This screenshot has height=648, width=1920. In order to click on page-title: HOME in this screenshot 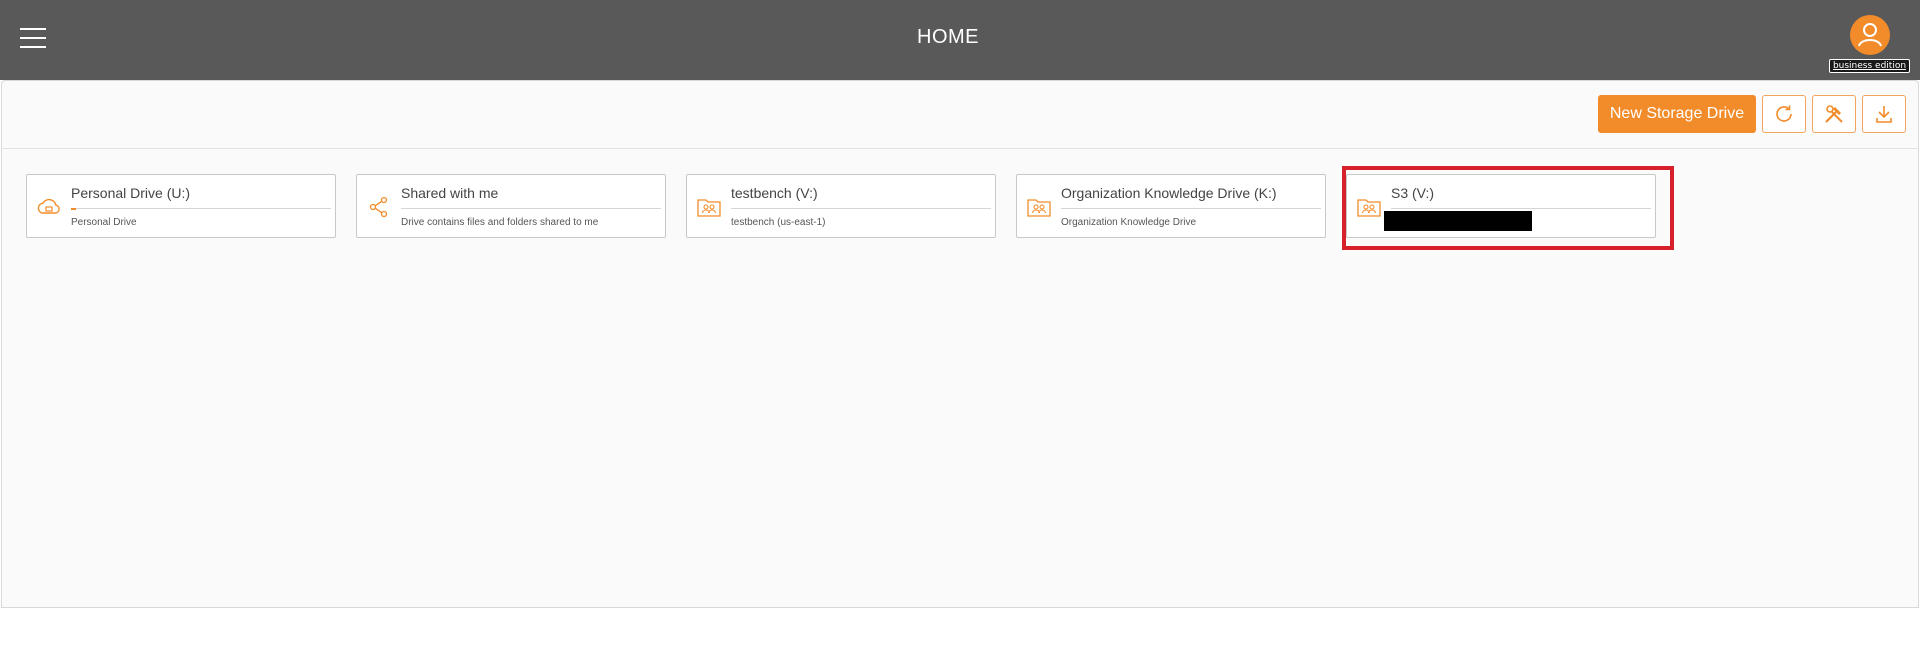, I will do `click(948, 37)`.